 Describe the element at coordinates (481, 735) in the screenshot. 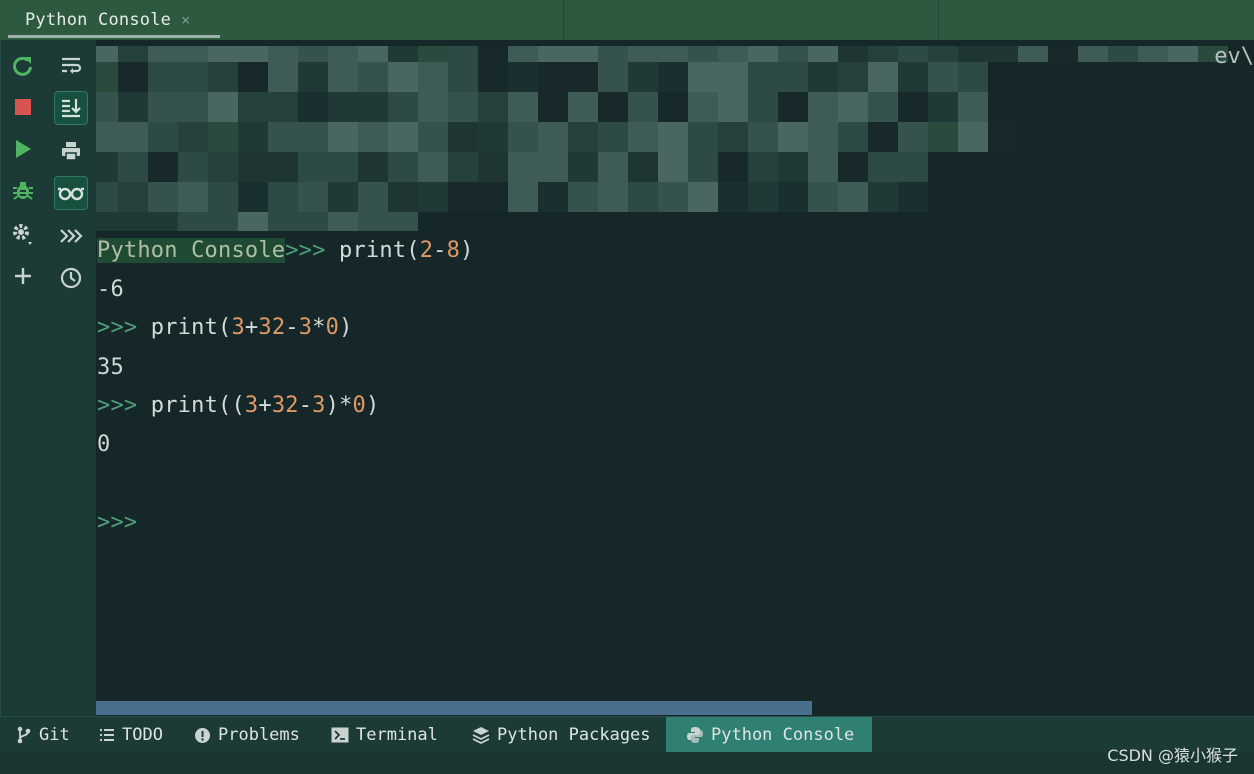

I see `layers-icon` at that location.